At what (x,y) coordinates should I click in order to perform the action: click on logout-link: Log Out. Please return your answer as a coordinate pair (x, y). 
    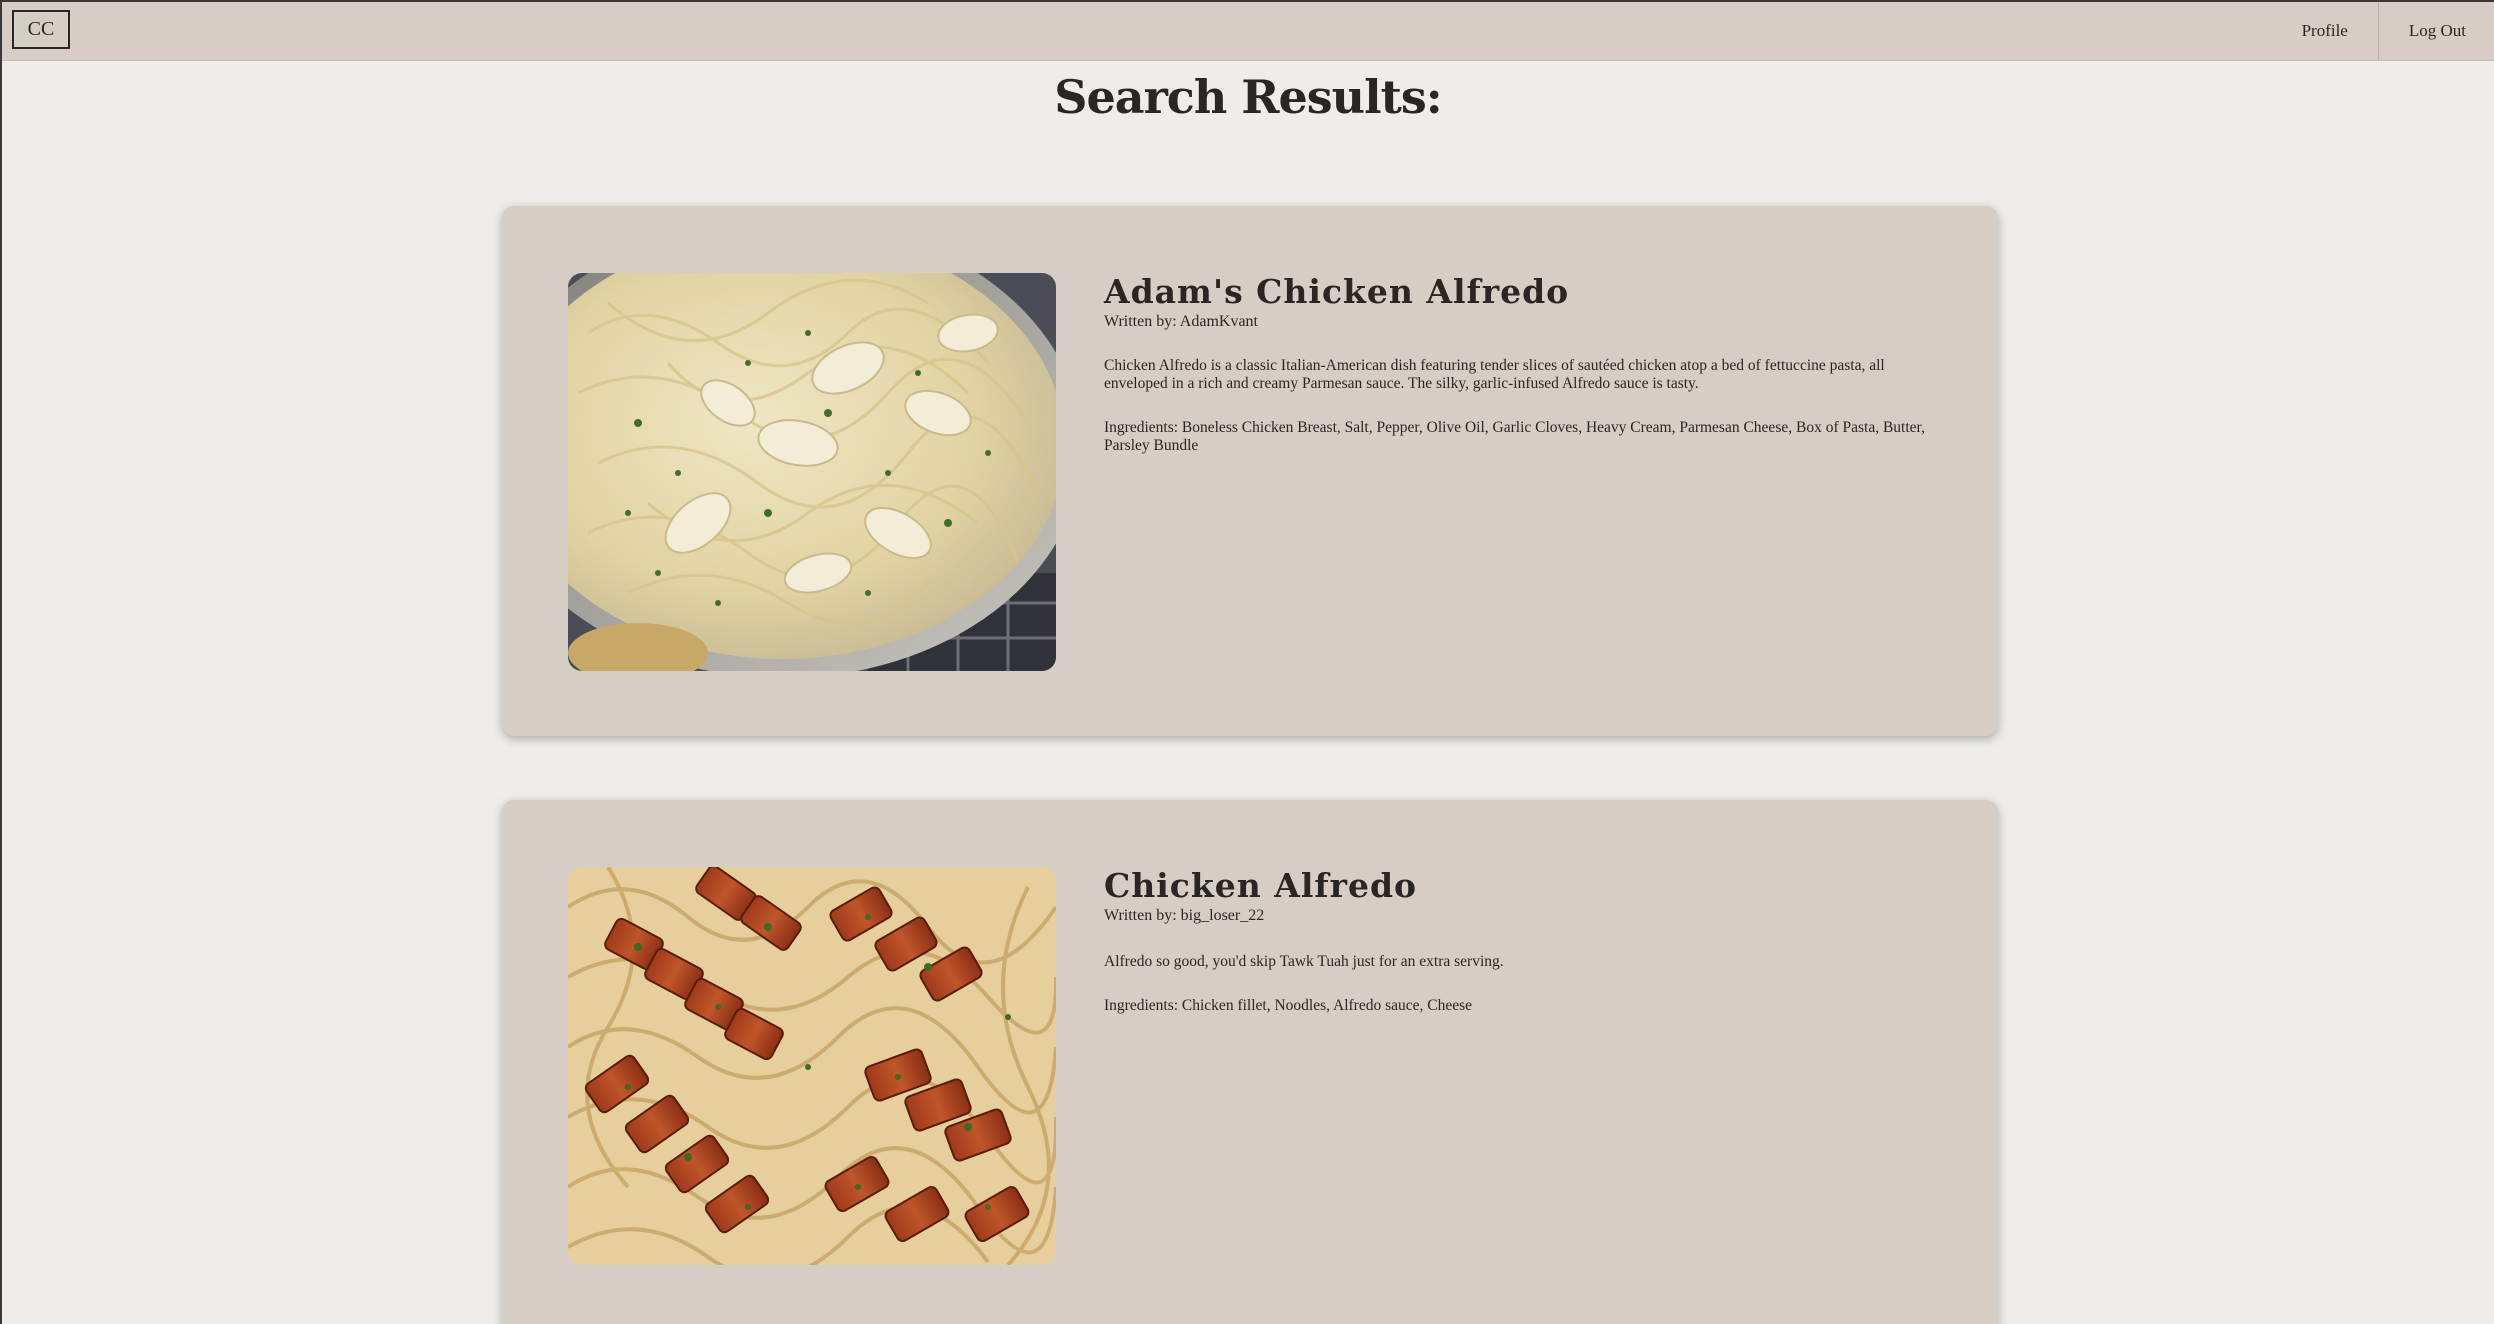
    Looking at the image, I should click on (2436, 31).